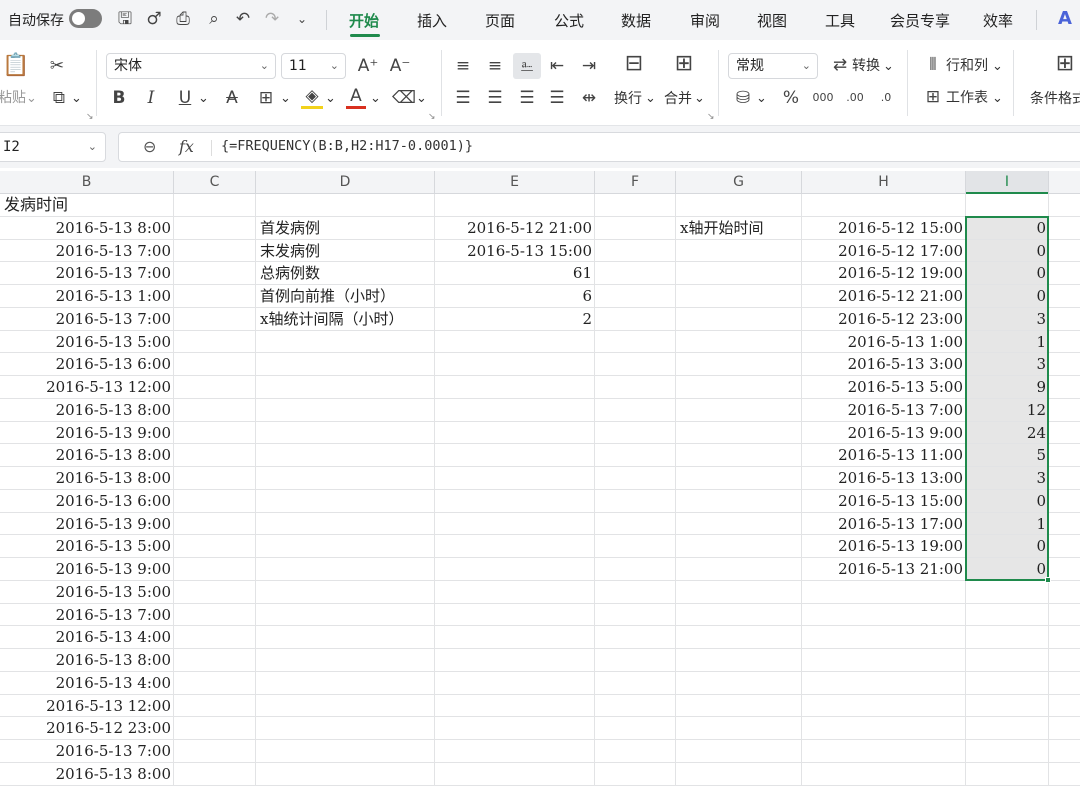 The height and width of the screenshot is (787, 1080). Describe the element at coordinates (1007, 228) in the screenshot. I see `cell-I2: 0` at that location.